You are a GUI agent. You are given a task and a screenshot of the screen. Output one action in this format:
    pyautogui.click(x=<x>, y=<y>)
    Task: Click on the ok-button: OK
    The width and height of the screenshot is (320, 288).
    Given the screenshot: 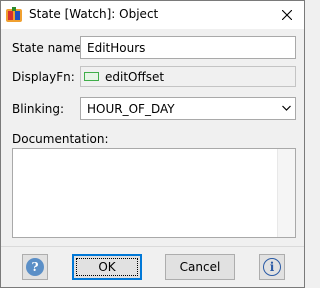 What is the action you would take?
    pyautogui.click(x=107, y=267)
    